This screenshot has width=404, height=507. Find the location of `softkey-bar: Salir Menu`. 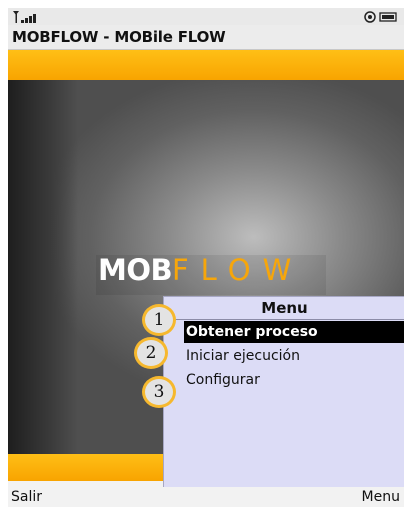

softkey-bar: Salir Menu is located at coordinates (206, 496).